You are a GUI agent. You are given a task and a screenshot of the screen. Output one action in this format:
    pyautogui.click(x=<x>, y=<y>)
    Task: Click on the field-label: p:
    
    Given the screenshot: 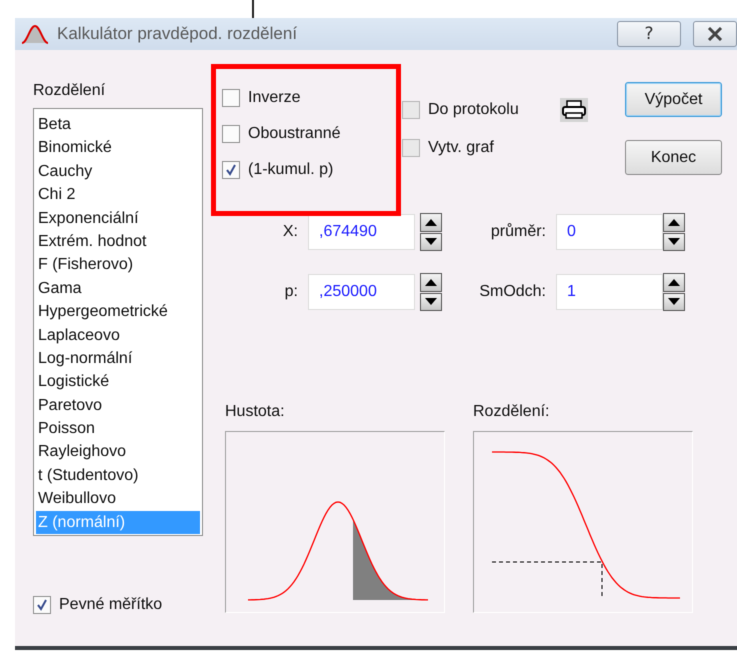 What is the action you would take?
    pyautogui.click(x=291, y=292)
    